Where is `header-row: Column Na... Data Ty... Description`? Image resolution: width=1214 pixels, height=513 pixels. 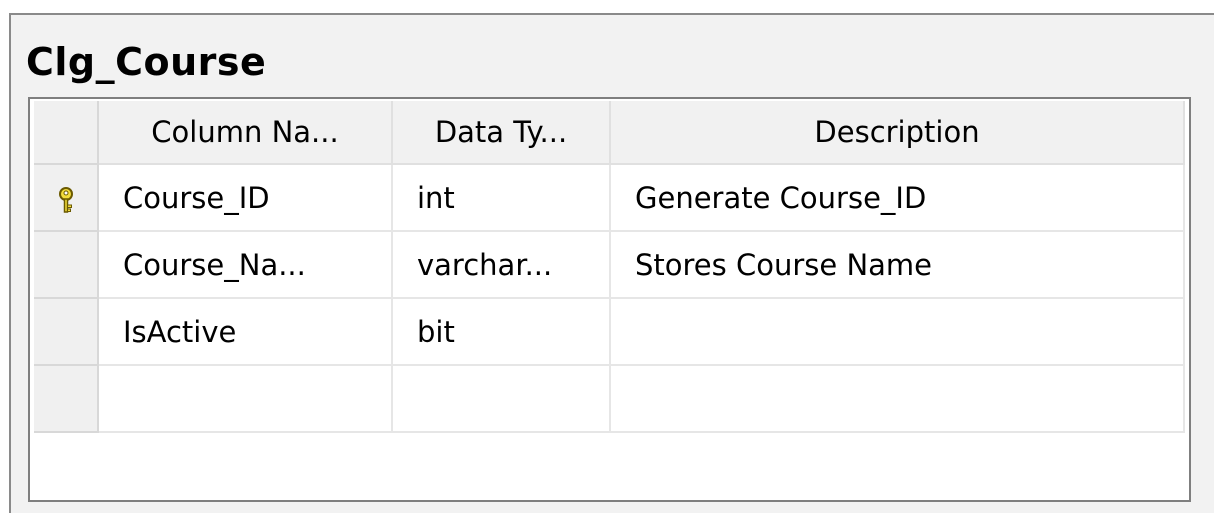
header-row: Column Na... Data Ty... Description is located at coordinates (609, 133).